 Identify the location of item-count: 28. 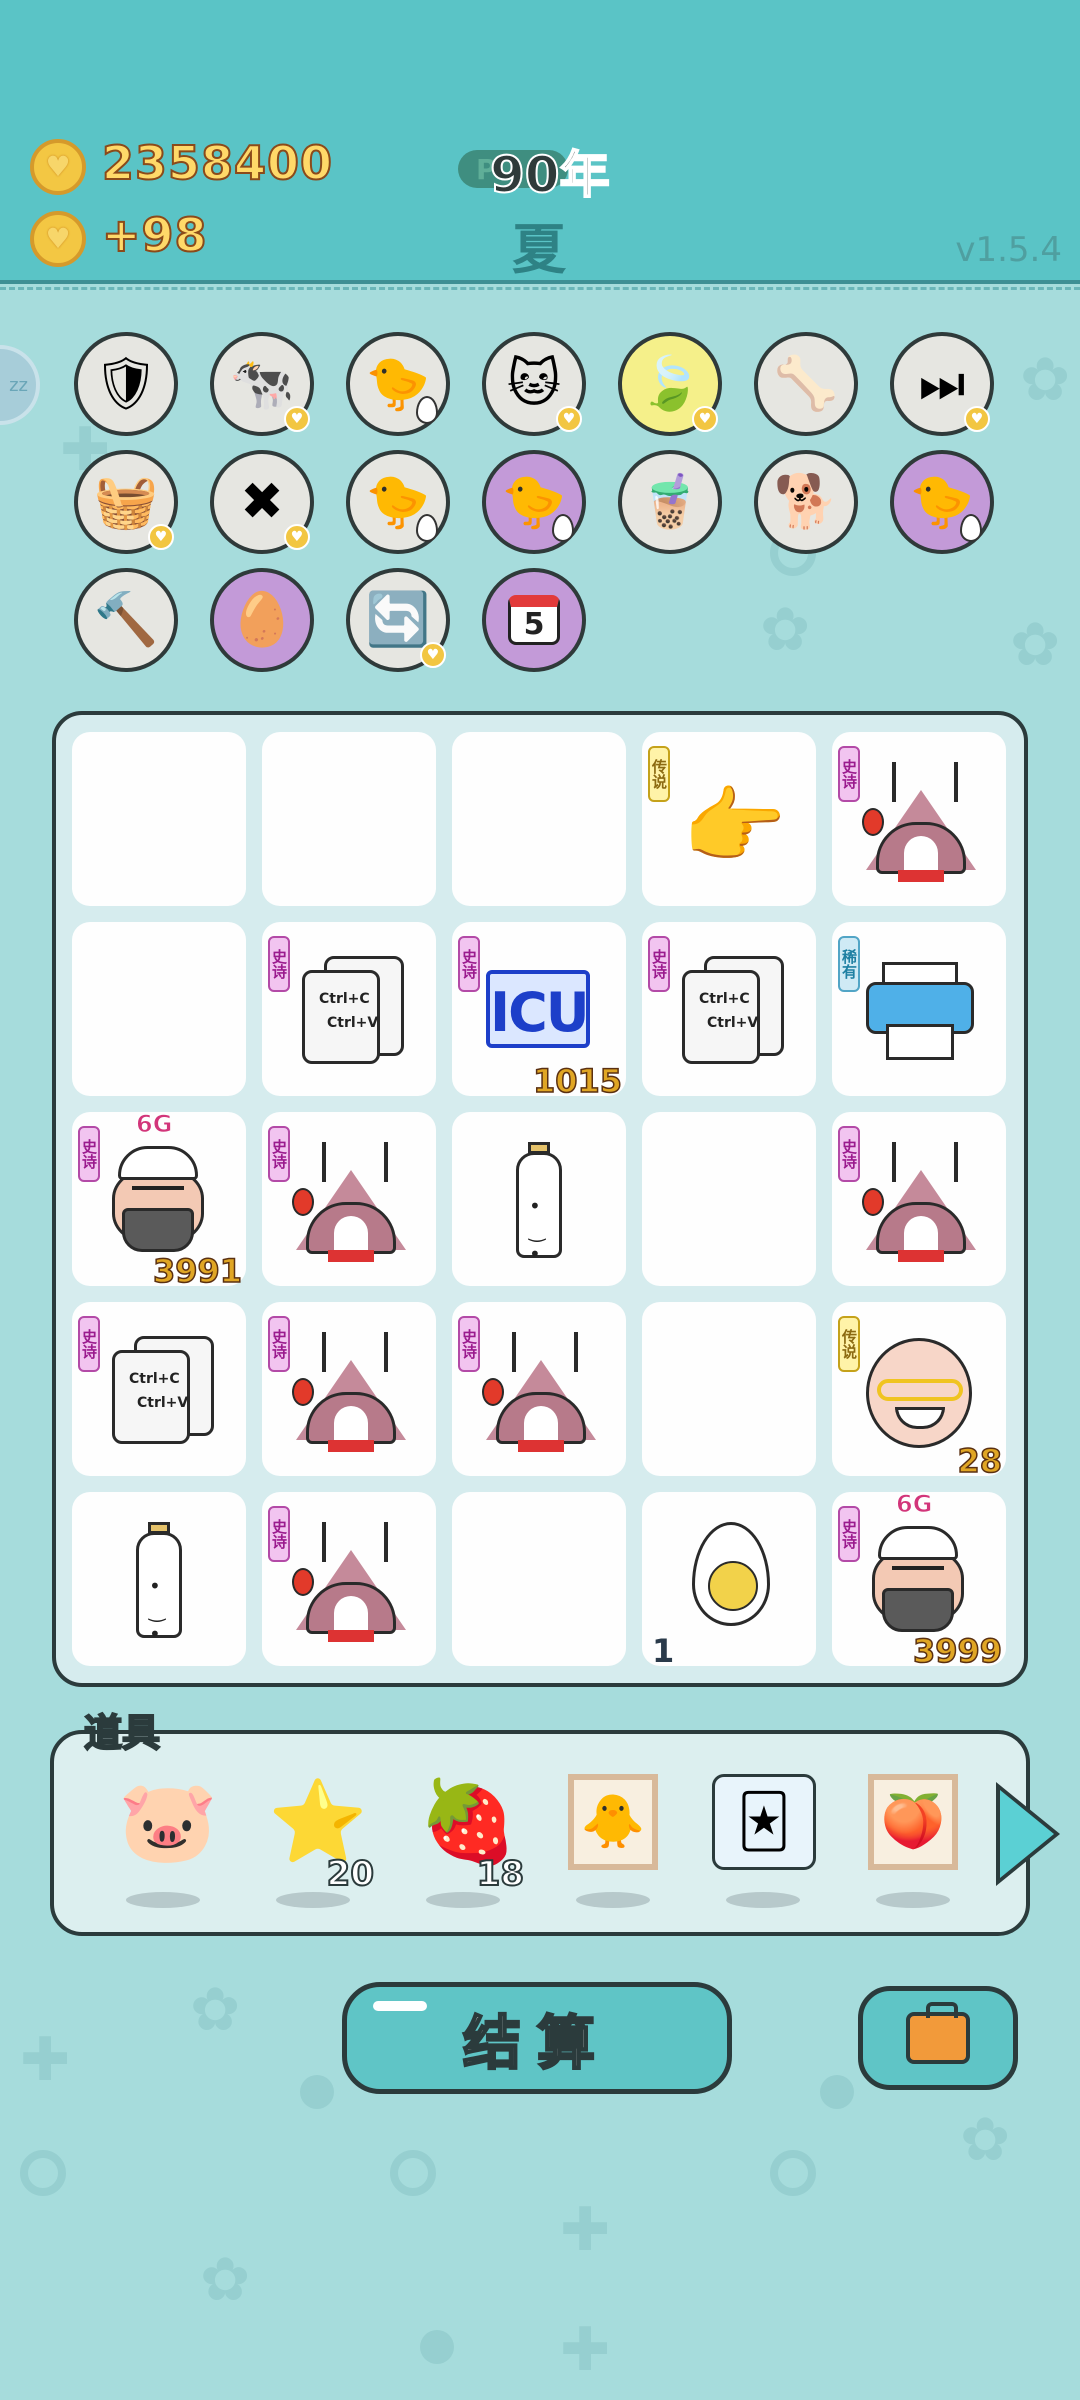
(980, 1461).